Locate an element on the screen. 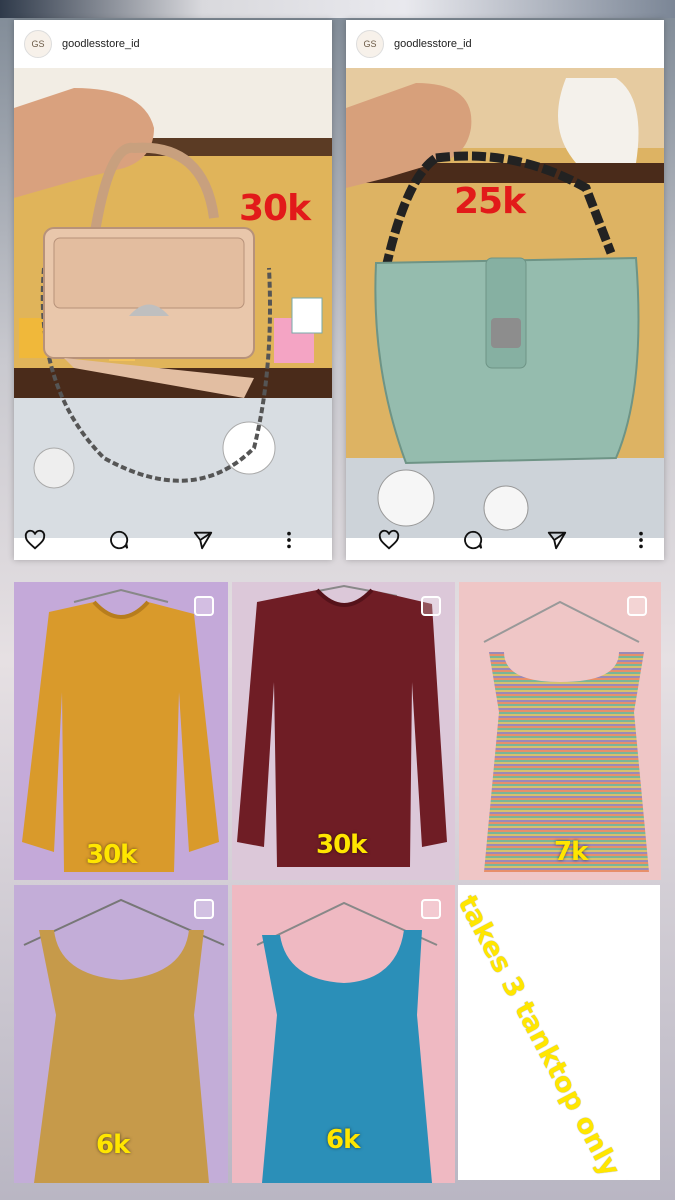  grid-item-mustard-sweater: 30k is located at coordinates (121, 731).